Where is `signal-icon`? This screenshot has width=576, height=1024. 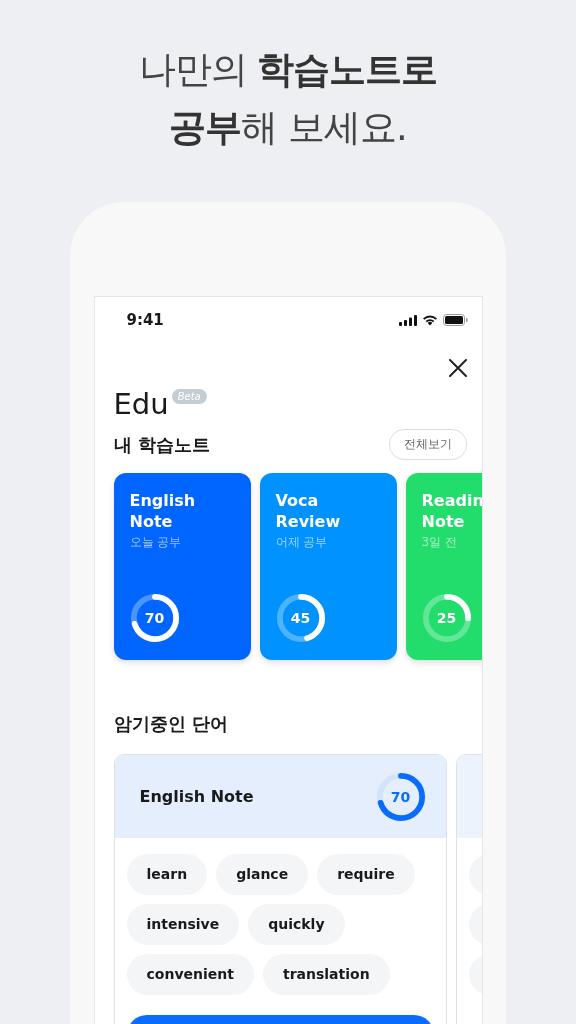 signal-icon is located at coordinates (407, 320).